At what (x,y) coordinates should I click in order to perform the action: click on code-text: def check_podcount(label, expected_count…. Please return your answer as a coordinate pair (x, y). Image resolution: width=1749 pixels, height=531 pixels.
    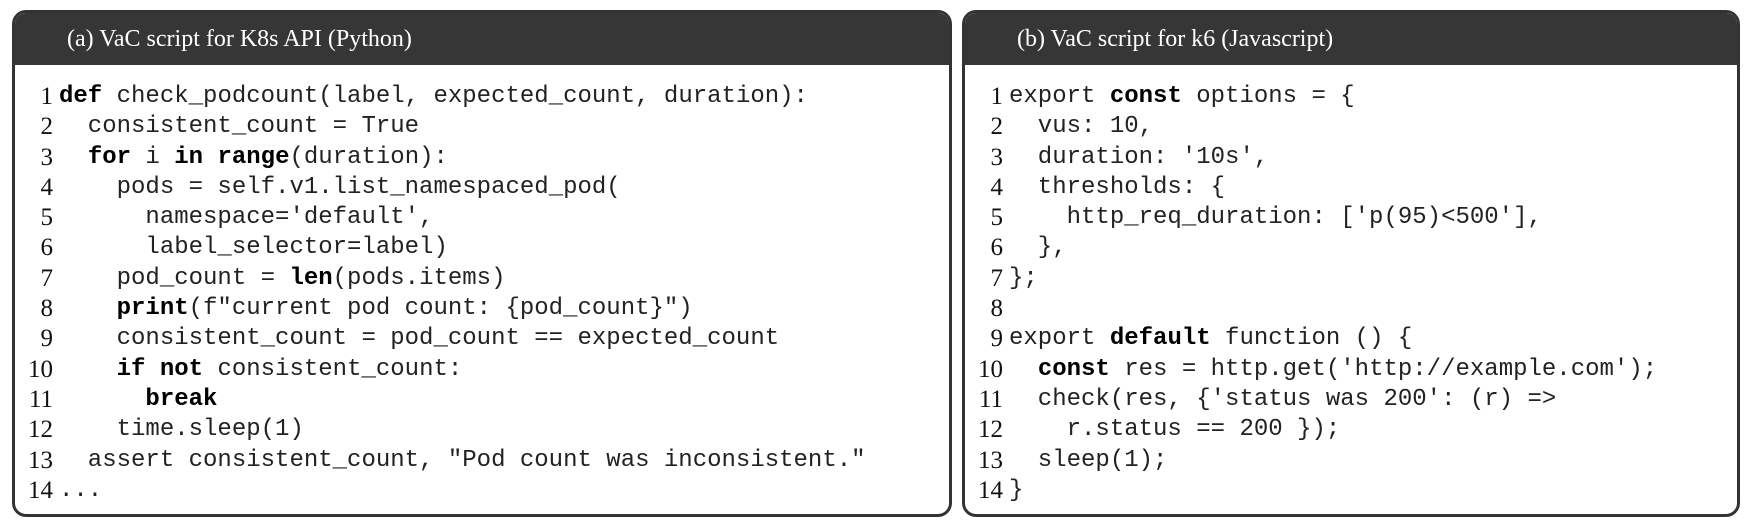
    Looking at the image, I should click on (433, 96).